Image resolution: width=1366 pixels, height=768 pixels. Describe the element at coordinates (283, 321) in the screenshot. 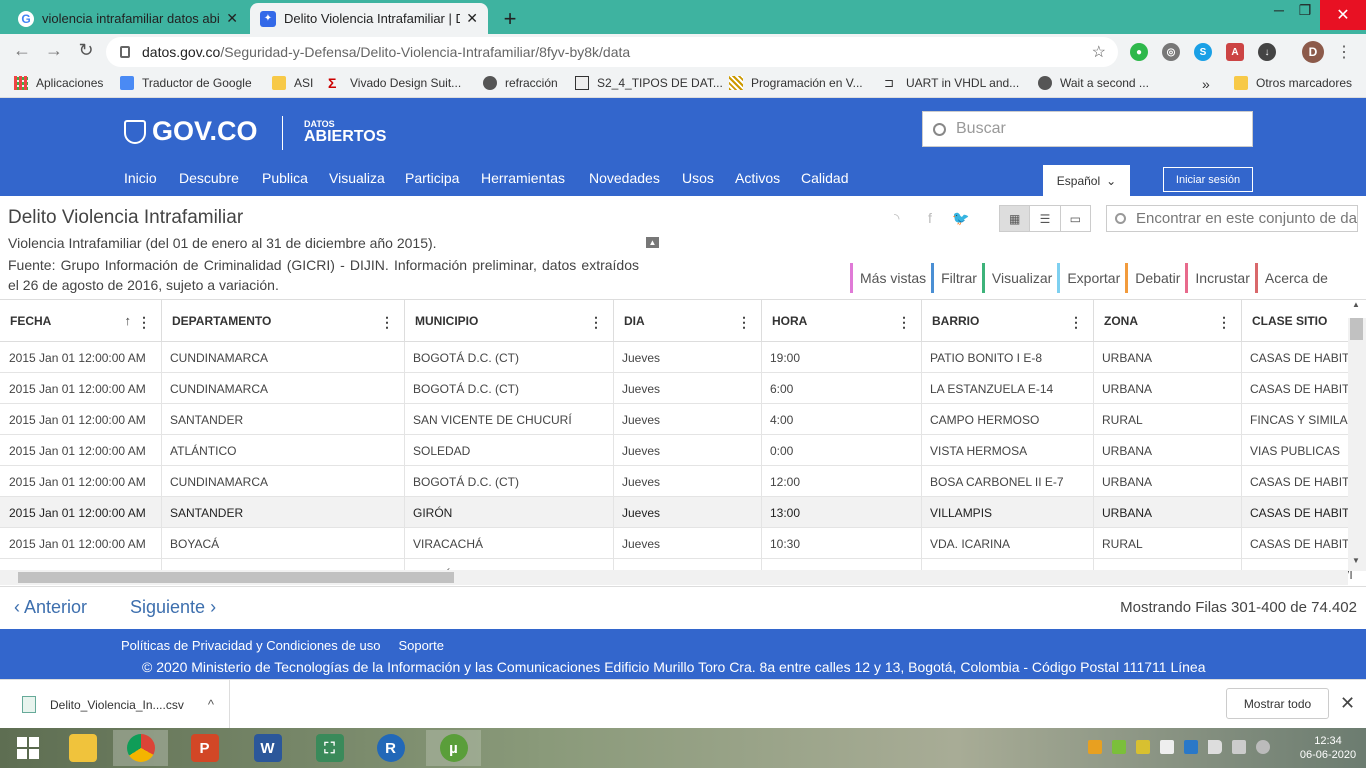

I see `column-header-departamento: DEPARTAMENTO ⋮` at that location.